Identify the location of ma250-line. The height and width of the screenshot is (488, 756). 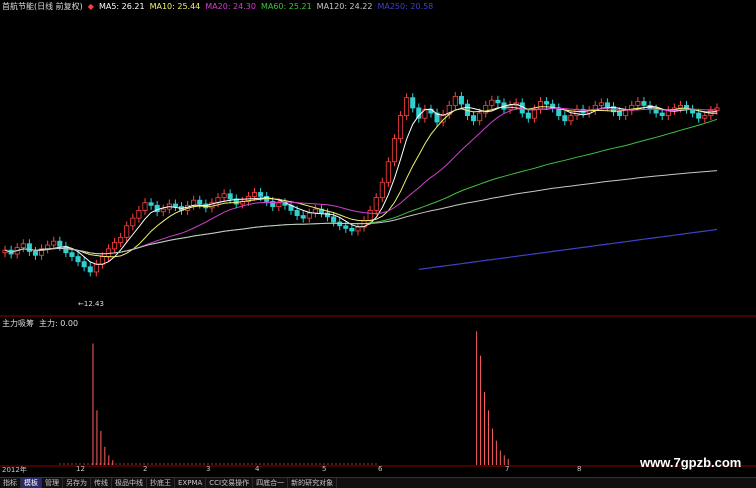
(568, 249).